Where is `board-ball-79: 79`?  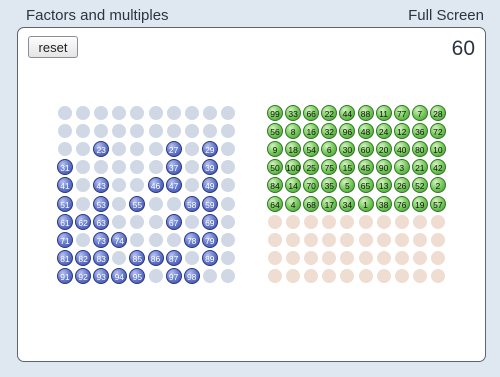 board-ball-79: 79 is located at coordinates (209, 239).